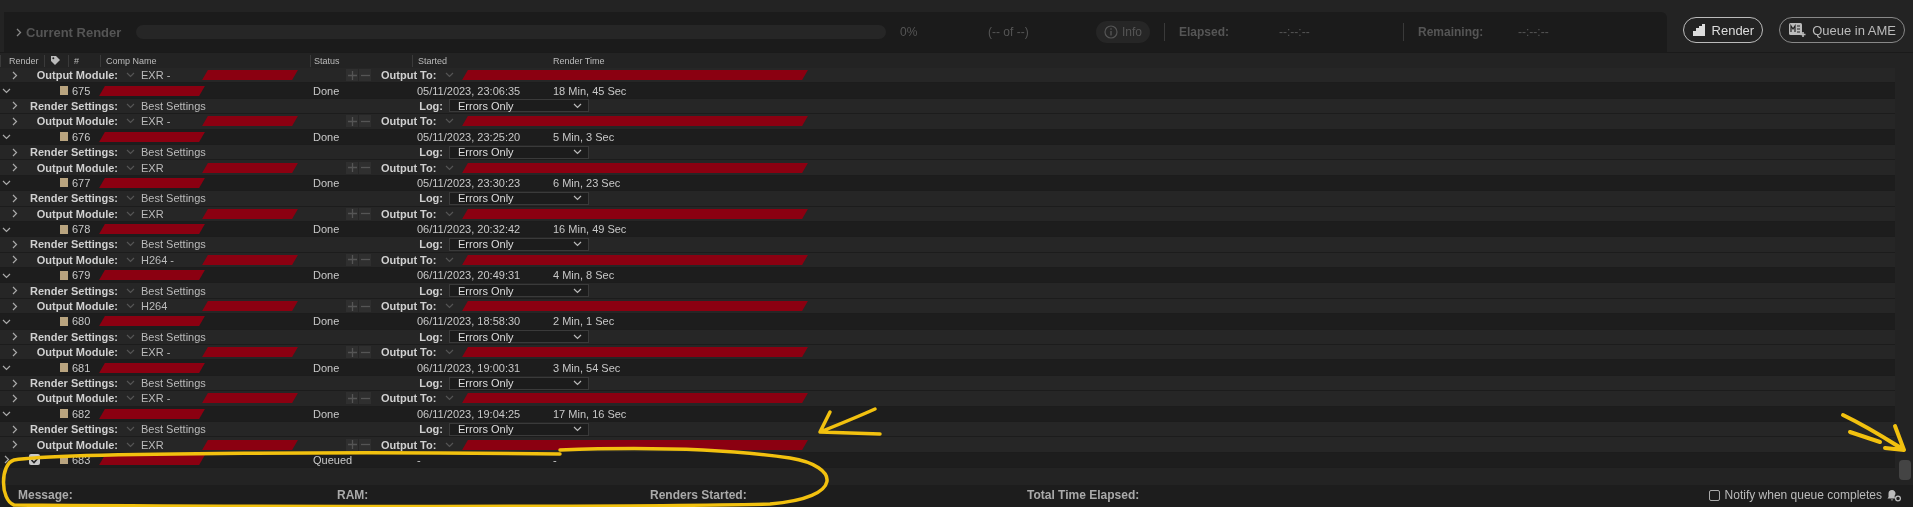 The width and height of the screenshot is (1913, 507). What do you see at coordinates (353, 495) in the screenshot?
I see `ram-label: RAM:` at bounding box center [353, 495].